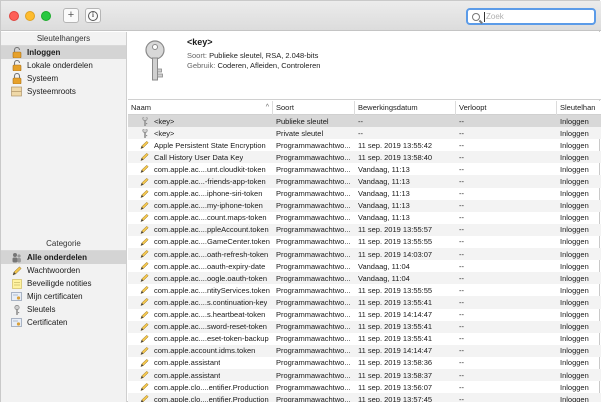 This screenshot has width=605, height=414. I want to click on cell-name: com.apple.assistant, so click(200, 362).